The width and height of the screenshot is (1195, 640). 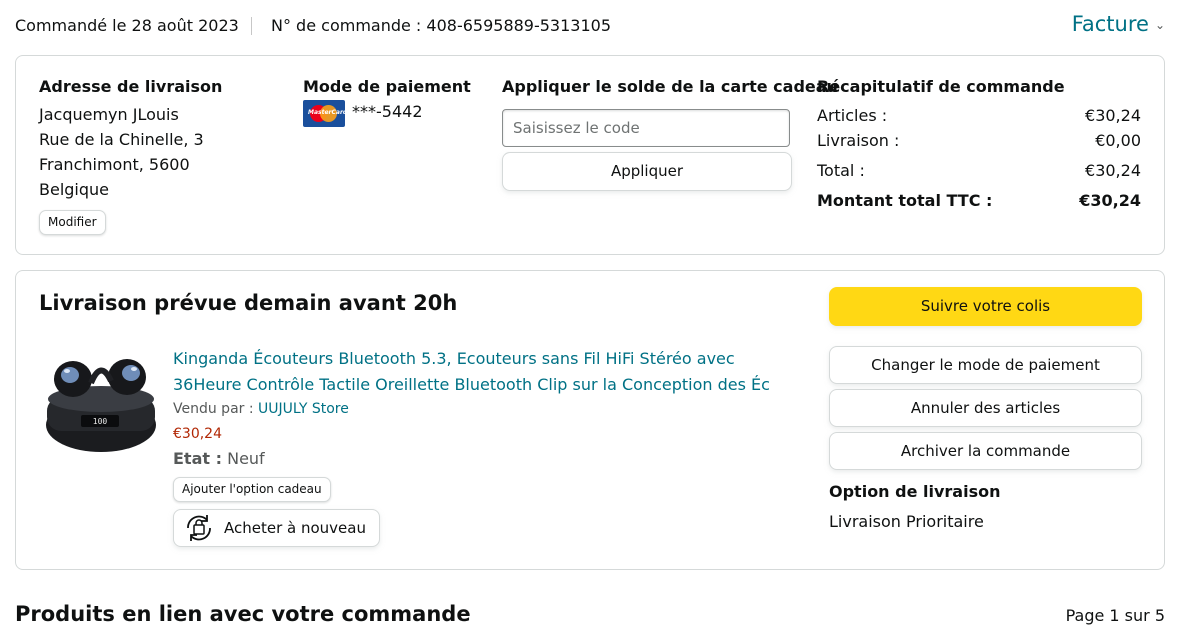 I want to click on payment-method-title: Mode de paiement, so click(x=387, y=86).